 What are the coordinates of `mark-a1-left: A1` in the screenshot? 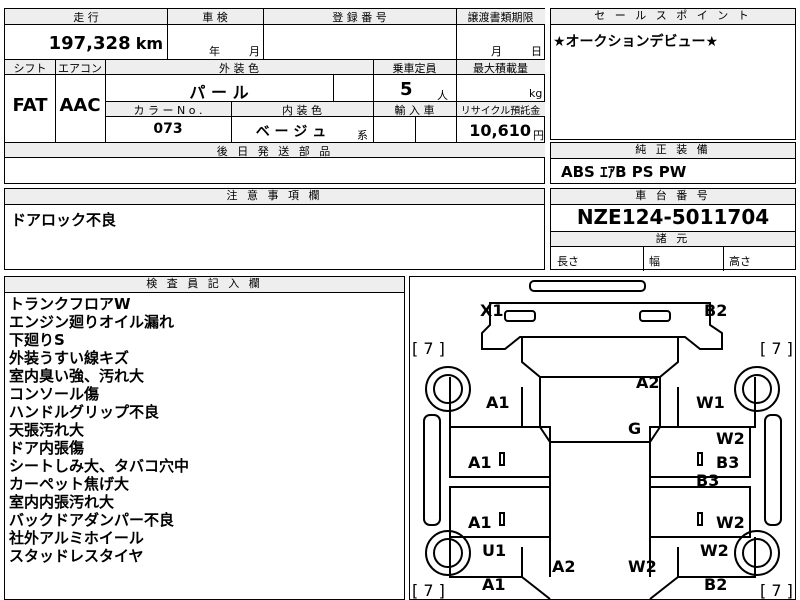 It's located at (498, 402).